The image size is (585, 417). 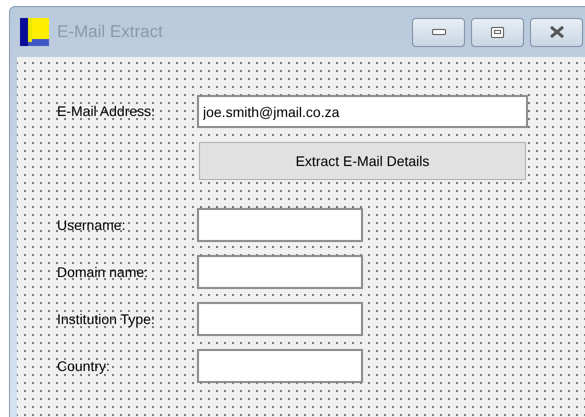 What do you see at coordinates (91, 225) in the screenshot?
I see `field-label: Username:` at bounding box center [91, 225].